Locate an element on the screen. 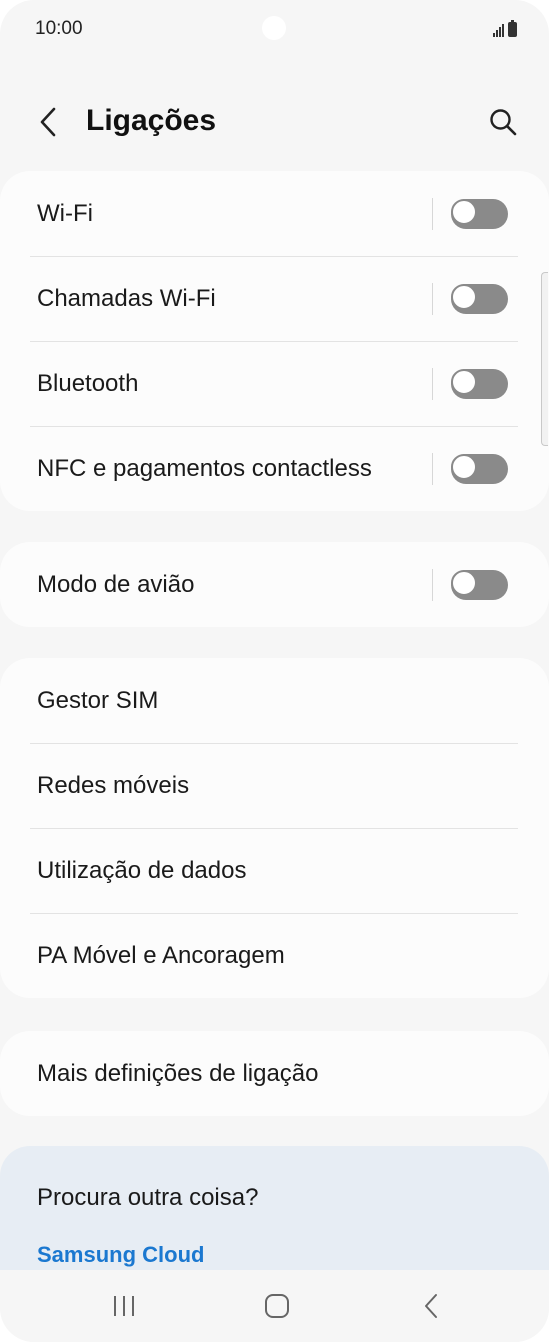 This screenshot has height=1342, width=549. home-button is located at coordinates (277, 1306).